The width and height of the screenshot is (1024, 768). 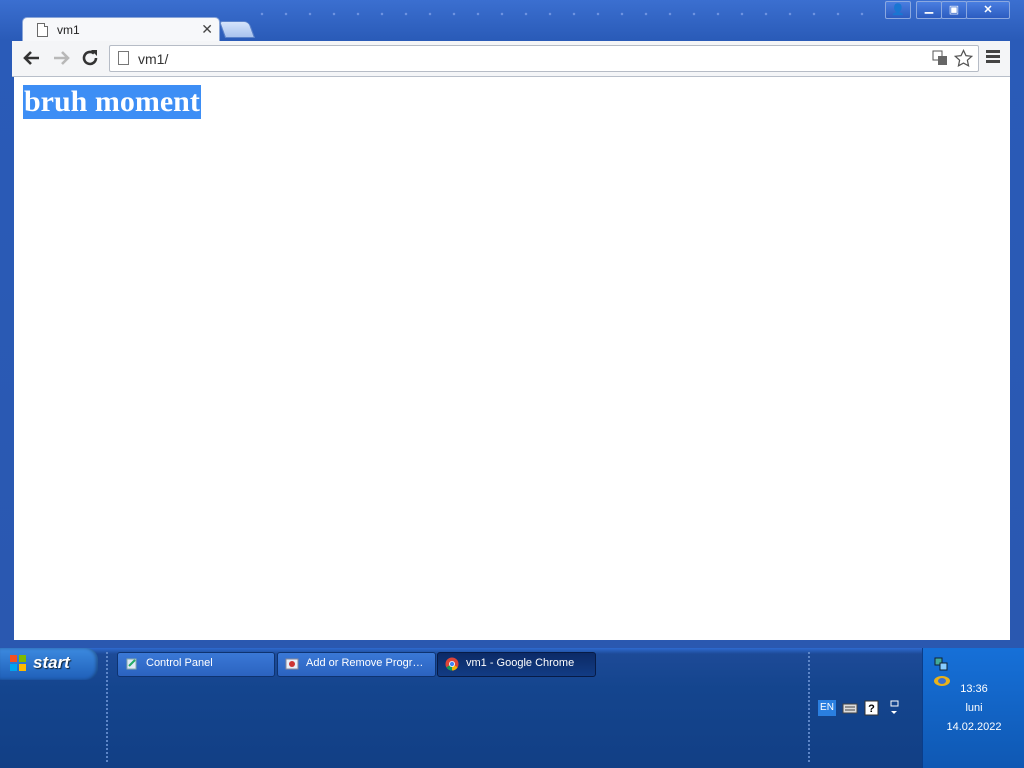 I want to click on close-window-button: ✕, so click(x=988, y=10).